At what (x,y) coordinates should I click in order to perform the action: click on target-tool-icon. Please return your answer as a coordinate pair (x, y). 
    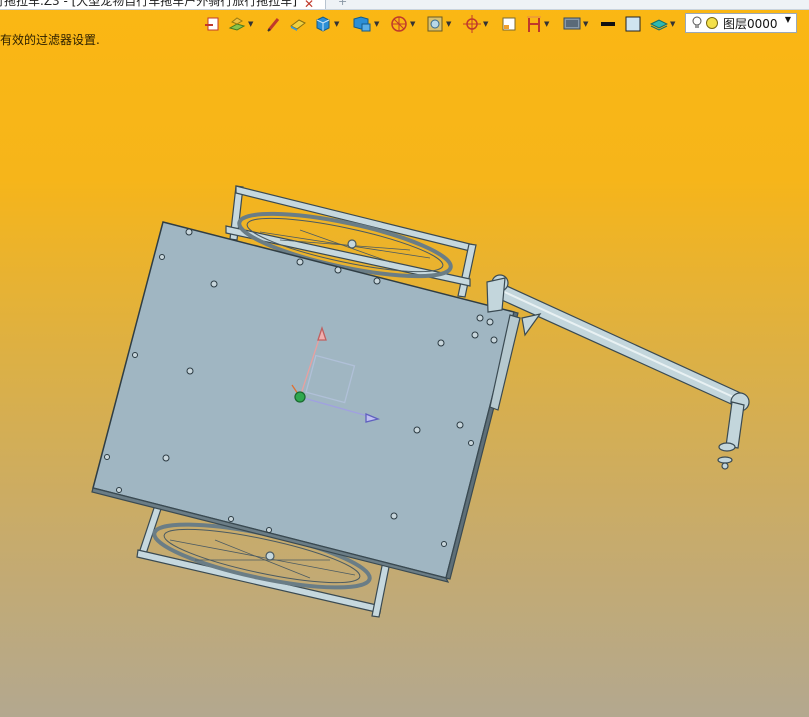
    Looking at the image, I should click on (472, 24).